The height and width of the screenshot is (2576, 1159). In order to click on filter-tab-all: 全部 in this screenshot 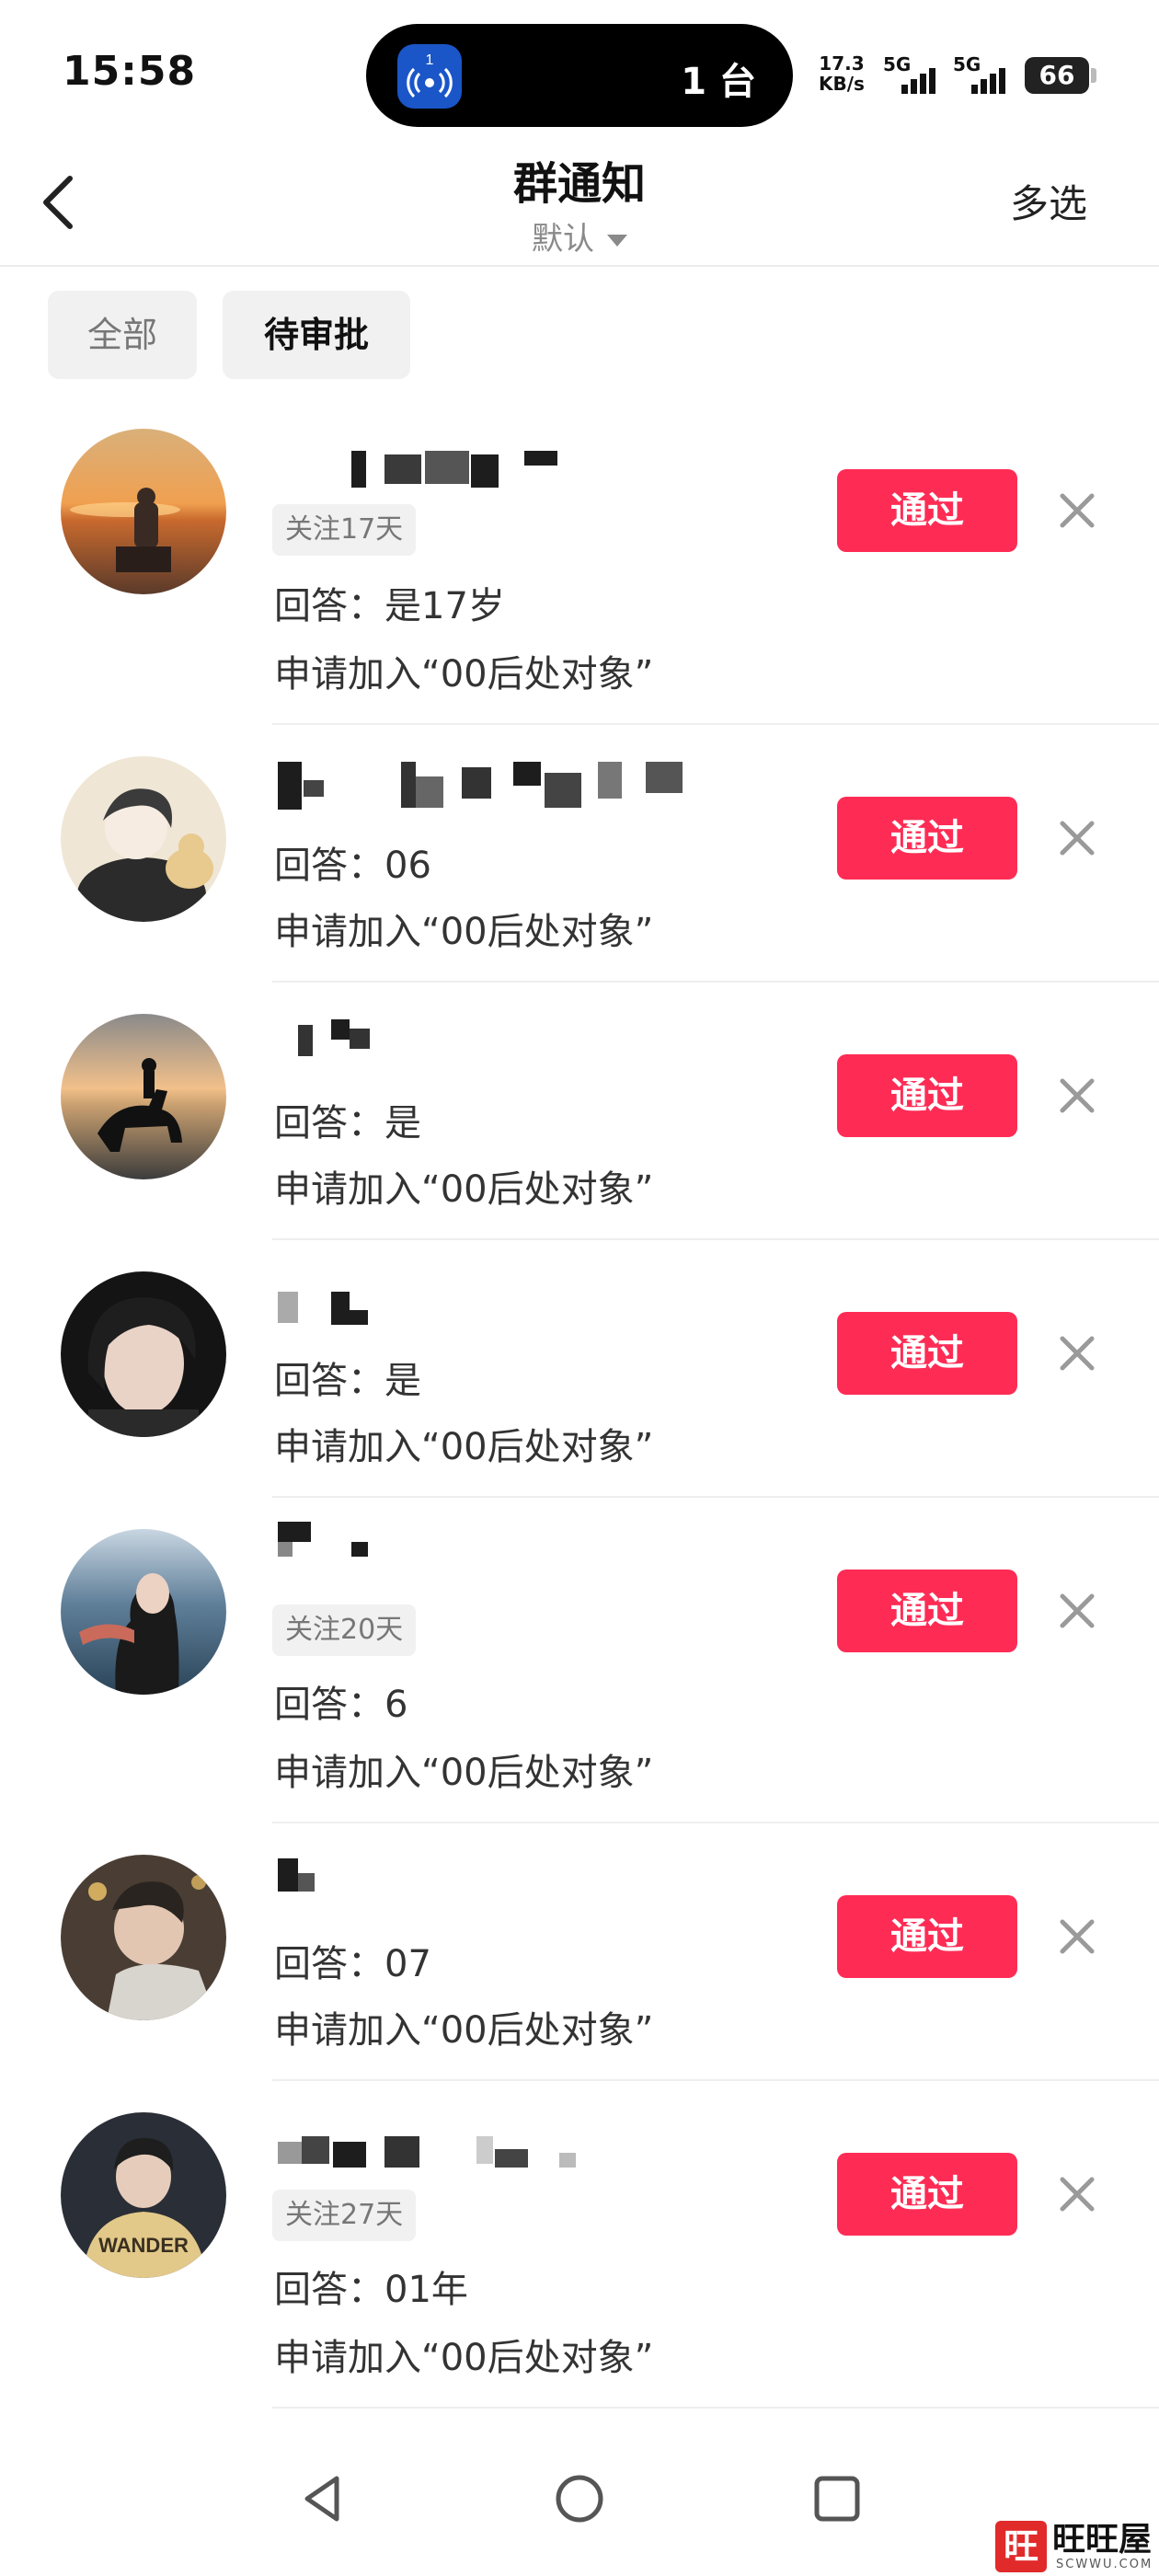, I will do `click(122, 335)`.